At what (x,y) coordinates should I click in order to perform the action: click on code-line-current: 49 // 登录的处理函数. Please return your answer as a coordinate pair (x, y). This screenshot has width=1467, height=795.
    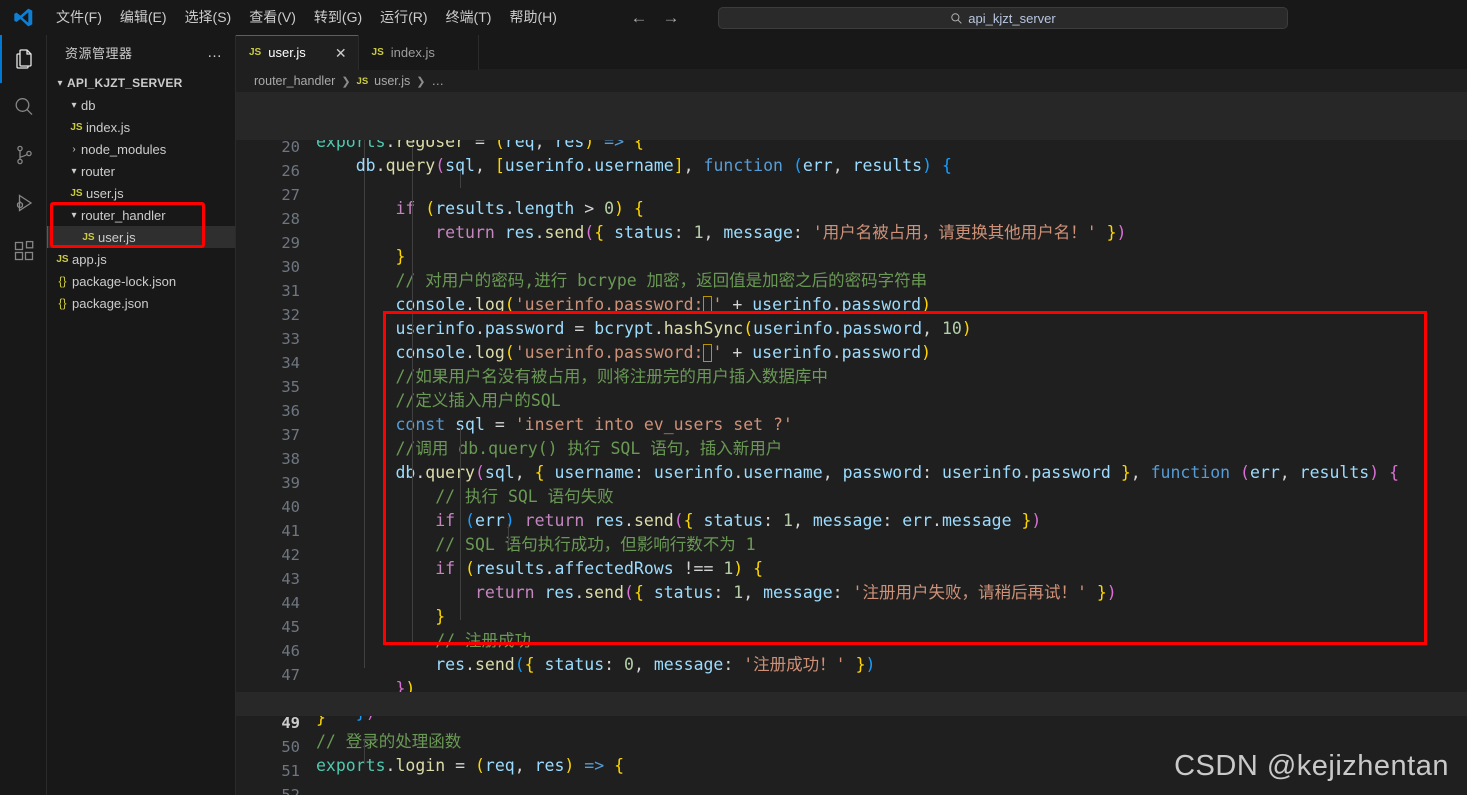
    Looking at the image, I should click on (851, 721).